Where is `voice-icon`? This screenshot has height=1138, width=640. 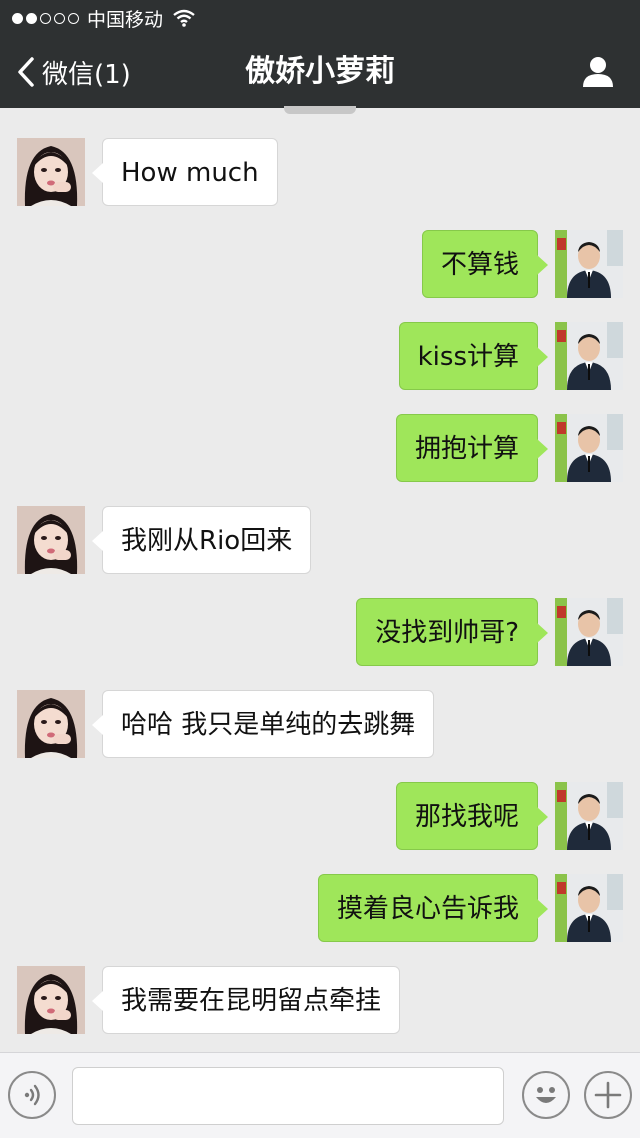
voice-icon is located at coordinates (32, 1095).